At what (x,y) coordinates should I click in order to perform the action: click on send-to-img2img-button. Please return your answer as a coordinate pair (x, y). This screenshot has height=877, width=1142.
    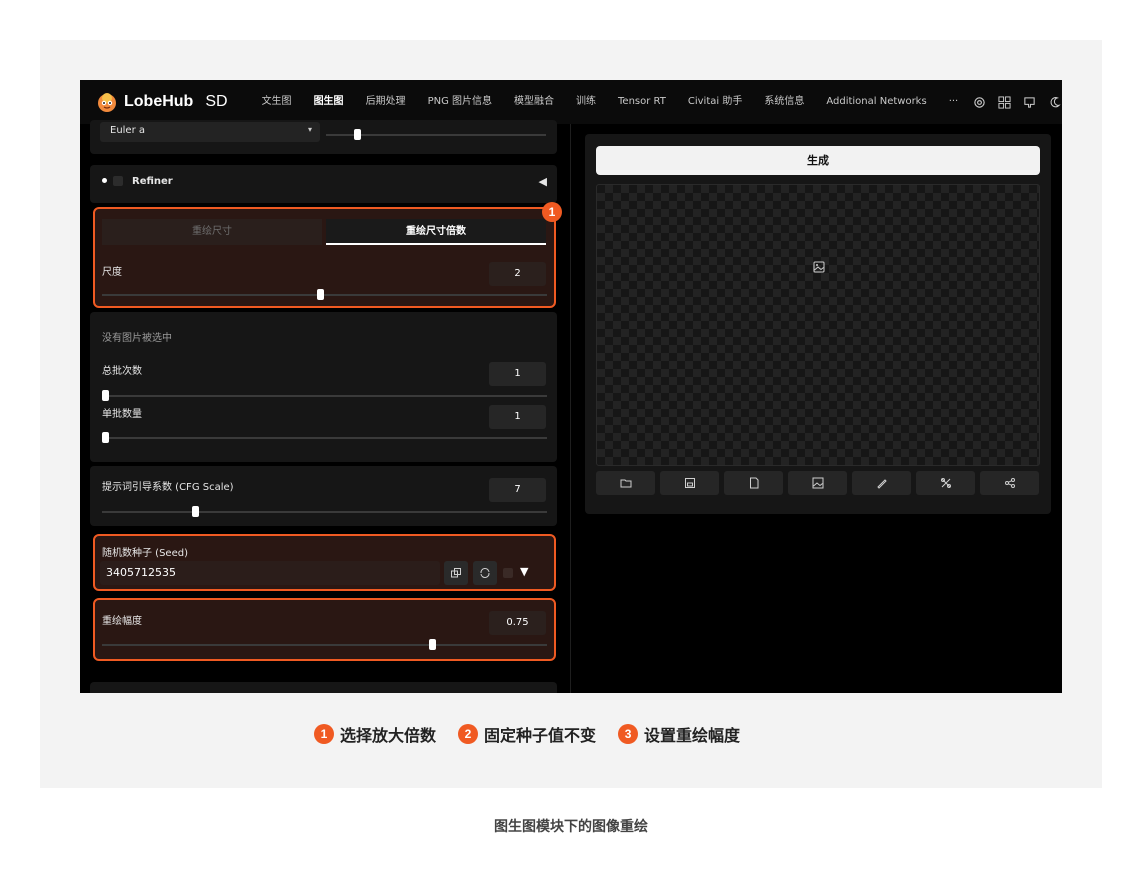
    Looking at the image, I should click on (817, 483).